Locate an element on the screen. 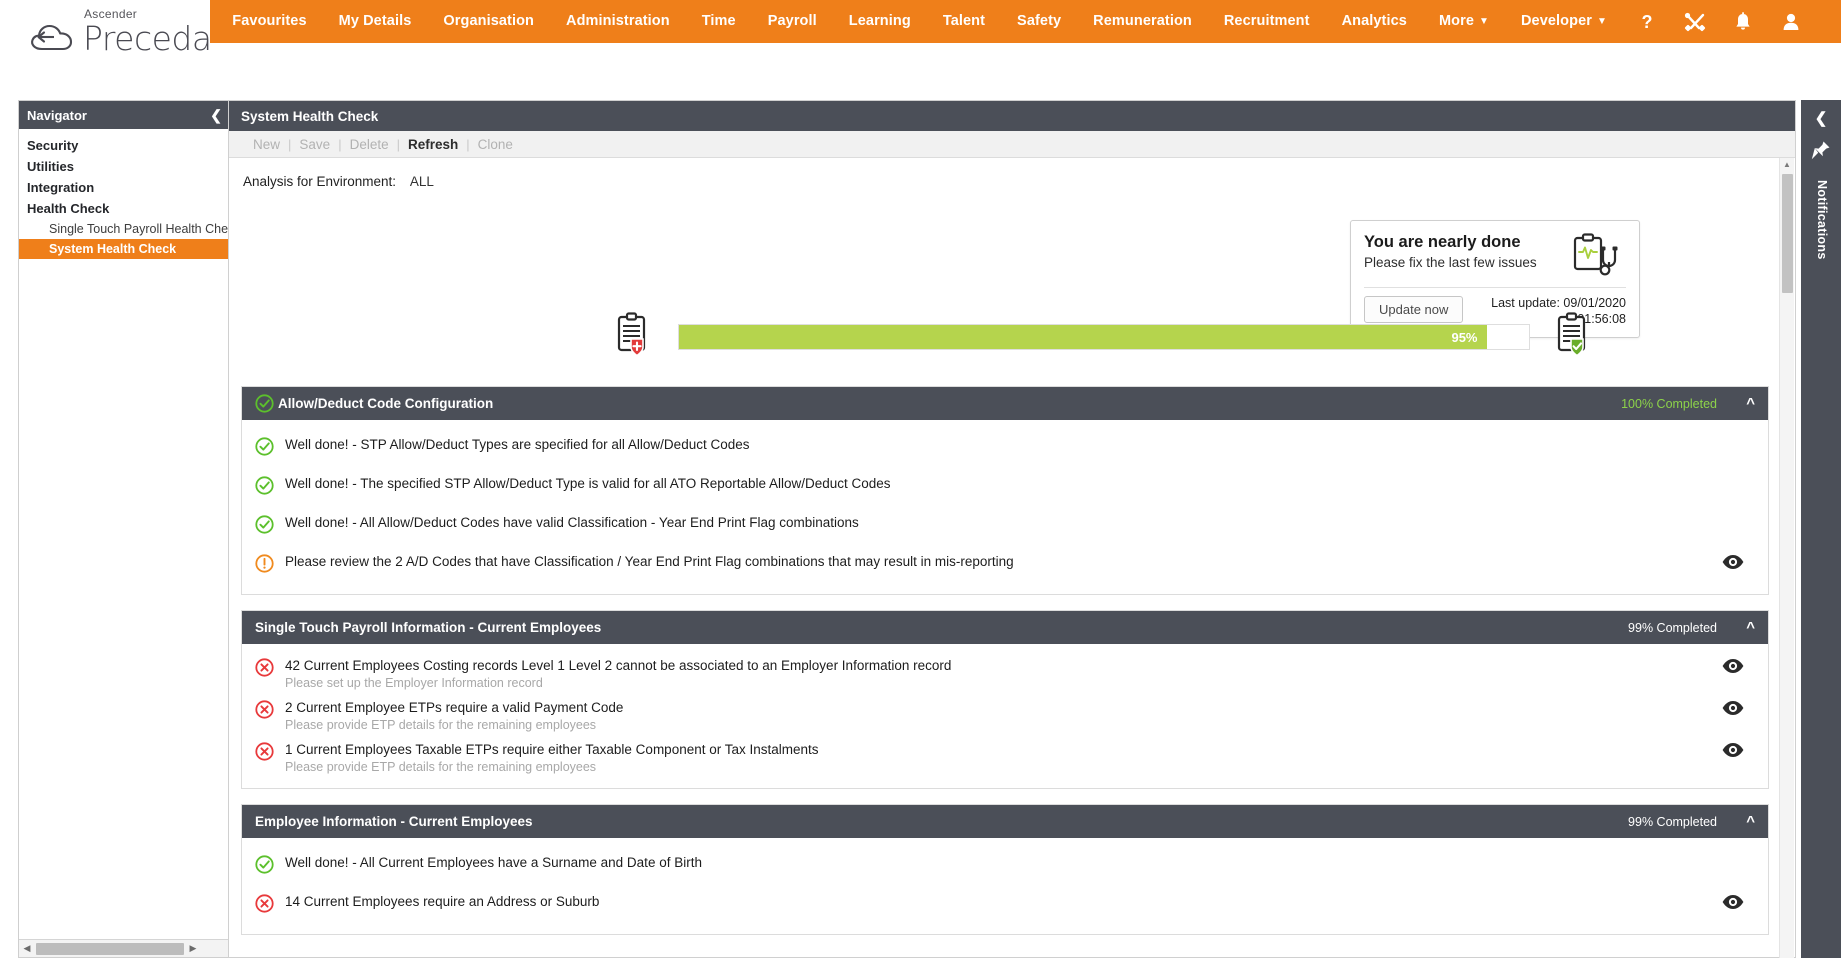  overall-progress: 95% is located at coordinates (1004, 337).